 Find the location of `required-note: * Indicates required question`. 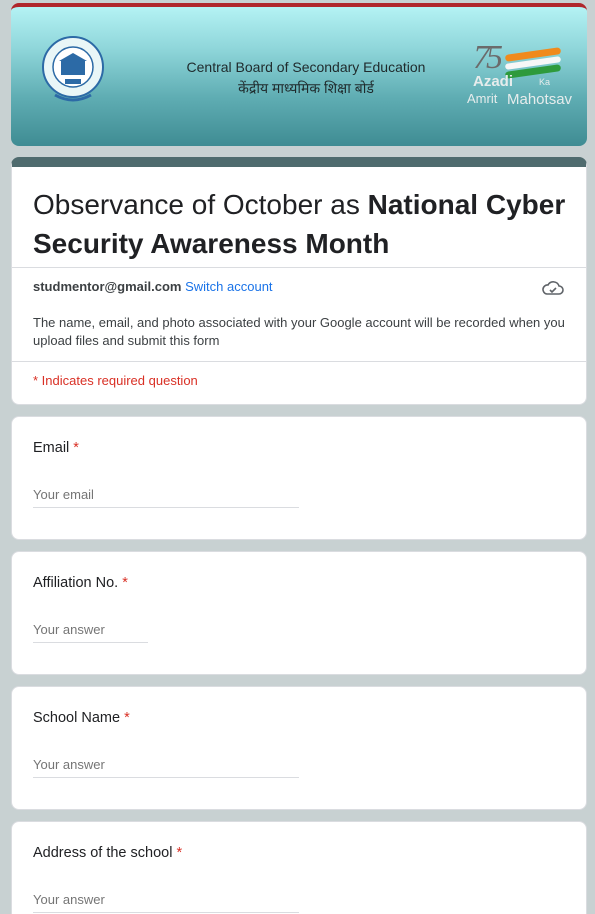

required-note: * Indicates required question is located at coordinates (115, 380).